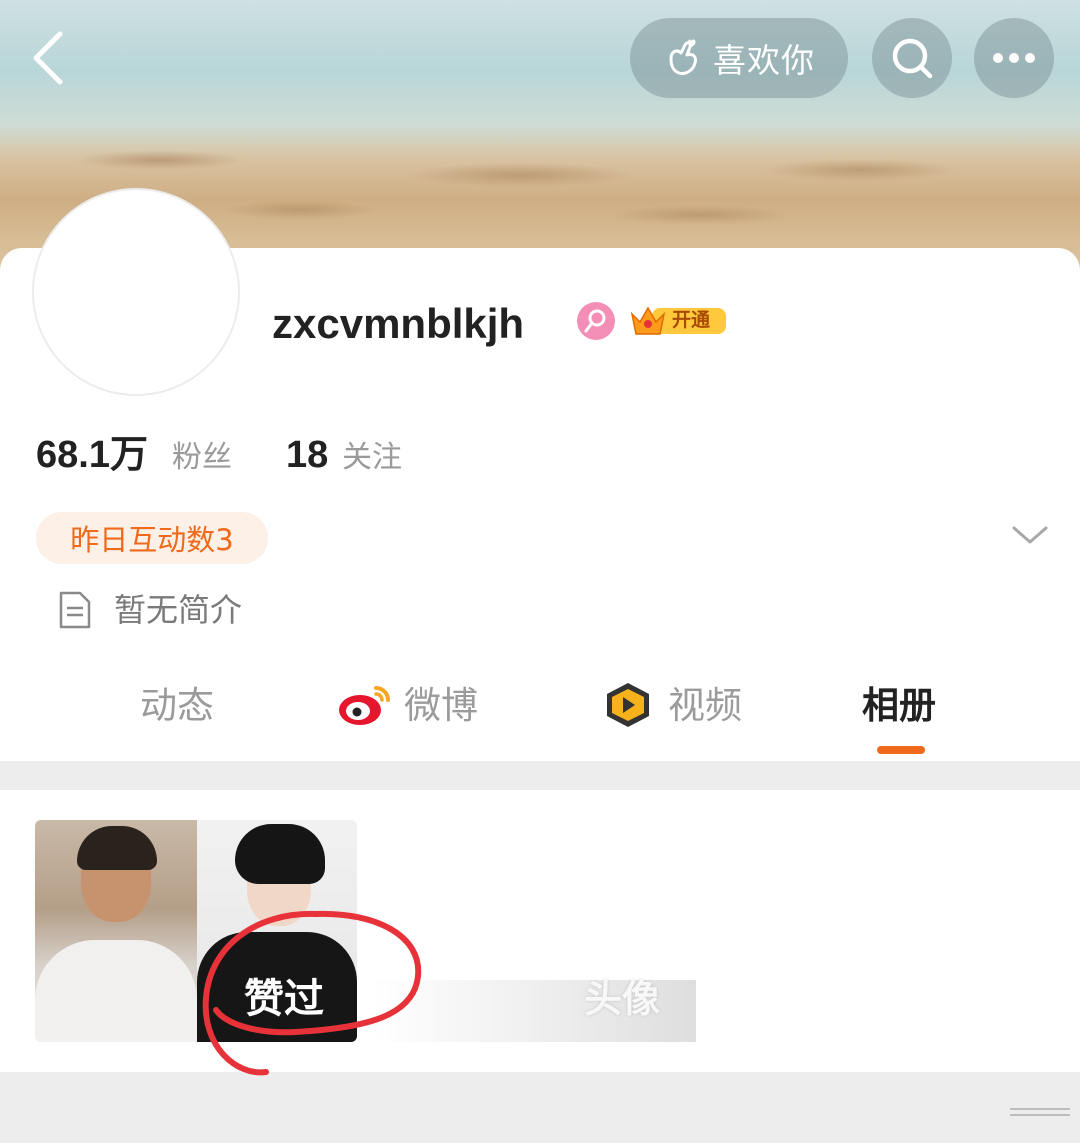 The width and height of the screenshot is (1080, 1143). What do you see at coordinates (177, 706) in the screenshot?
I see `tab-posts: 动态` at bounding box center [177, 706].